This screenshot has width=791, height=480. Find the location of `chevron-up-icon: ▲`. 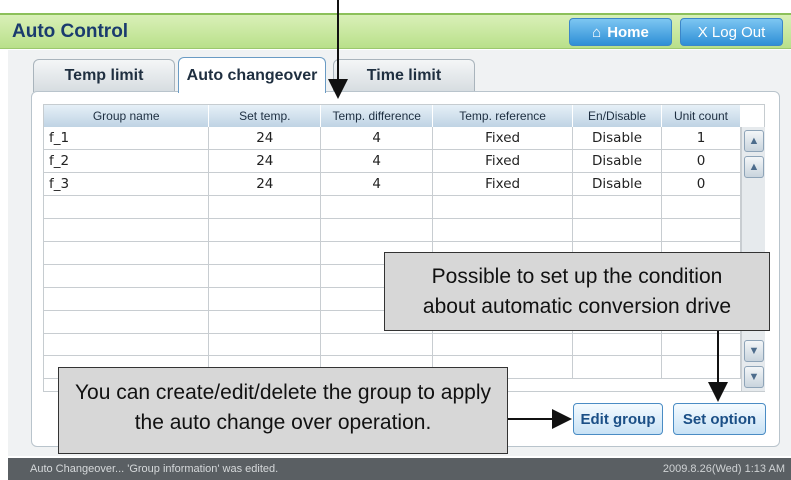

chevron-up-icon: ▲ is located at coordinates (754, 167).